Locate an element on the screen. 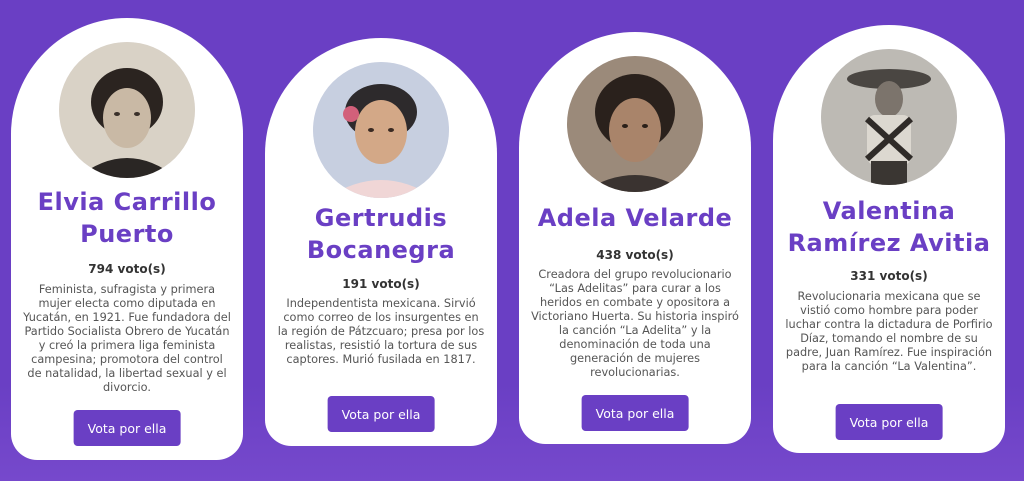 The width and height of the screenshot is (1024, 481). candidate-name: Elvia Carrillo Puerto is located at coordinates (127, 218).